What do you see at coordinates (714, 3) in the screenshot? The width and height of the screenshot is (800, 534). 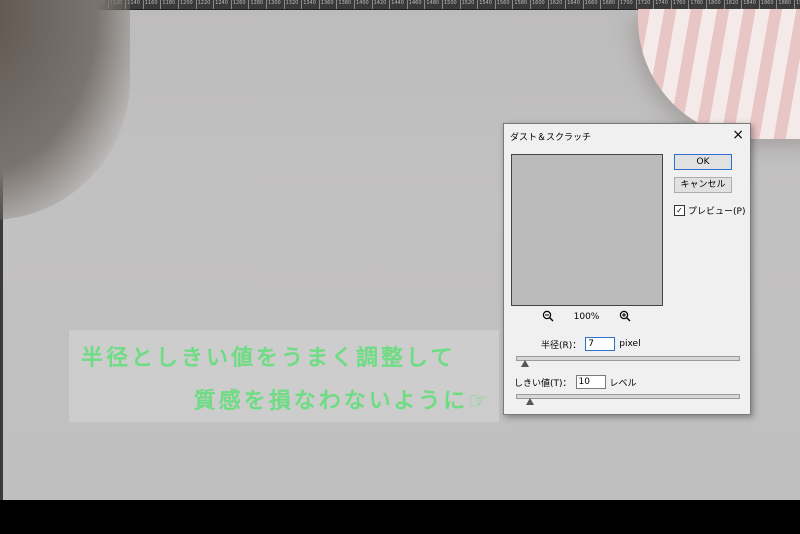 I see `ruler-label: 1800` at bounding box center [714, 3].